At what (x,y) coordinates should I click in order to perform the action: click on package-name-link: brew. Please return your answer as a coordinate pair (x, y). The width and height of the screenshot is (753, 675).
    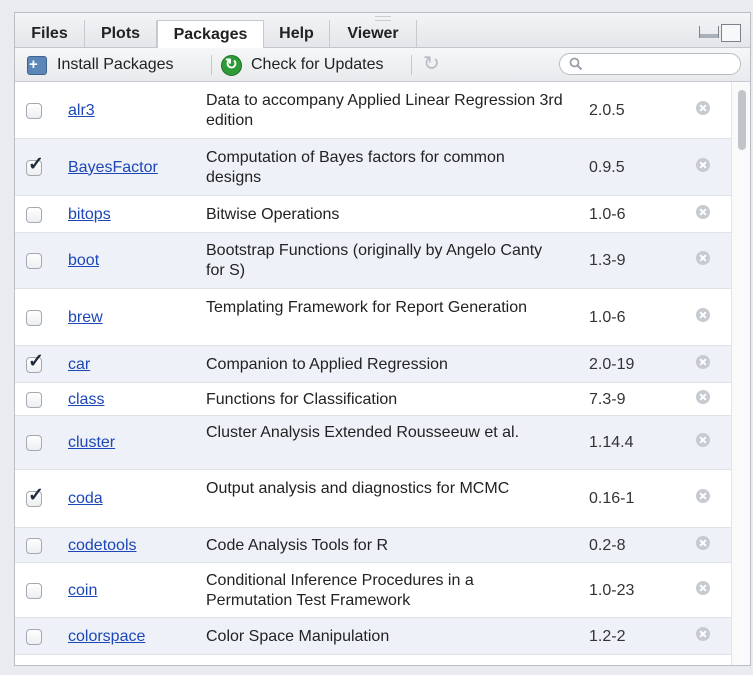
    Looking at the image, I should click on (85, 318).